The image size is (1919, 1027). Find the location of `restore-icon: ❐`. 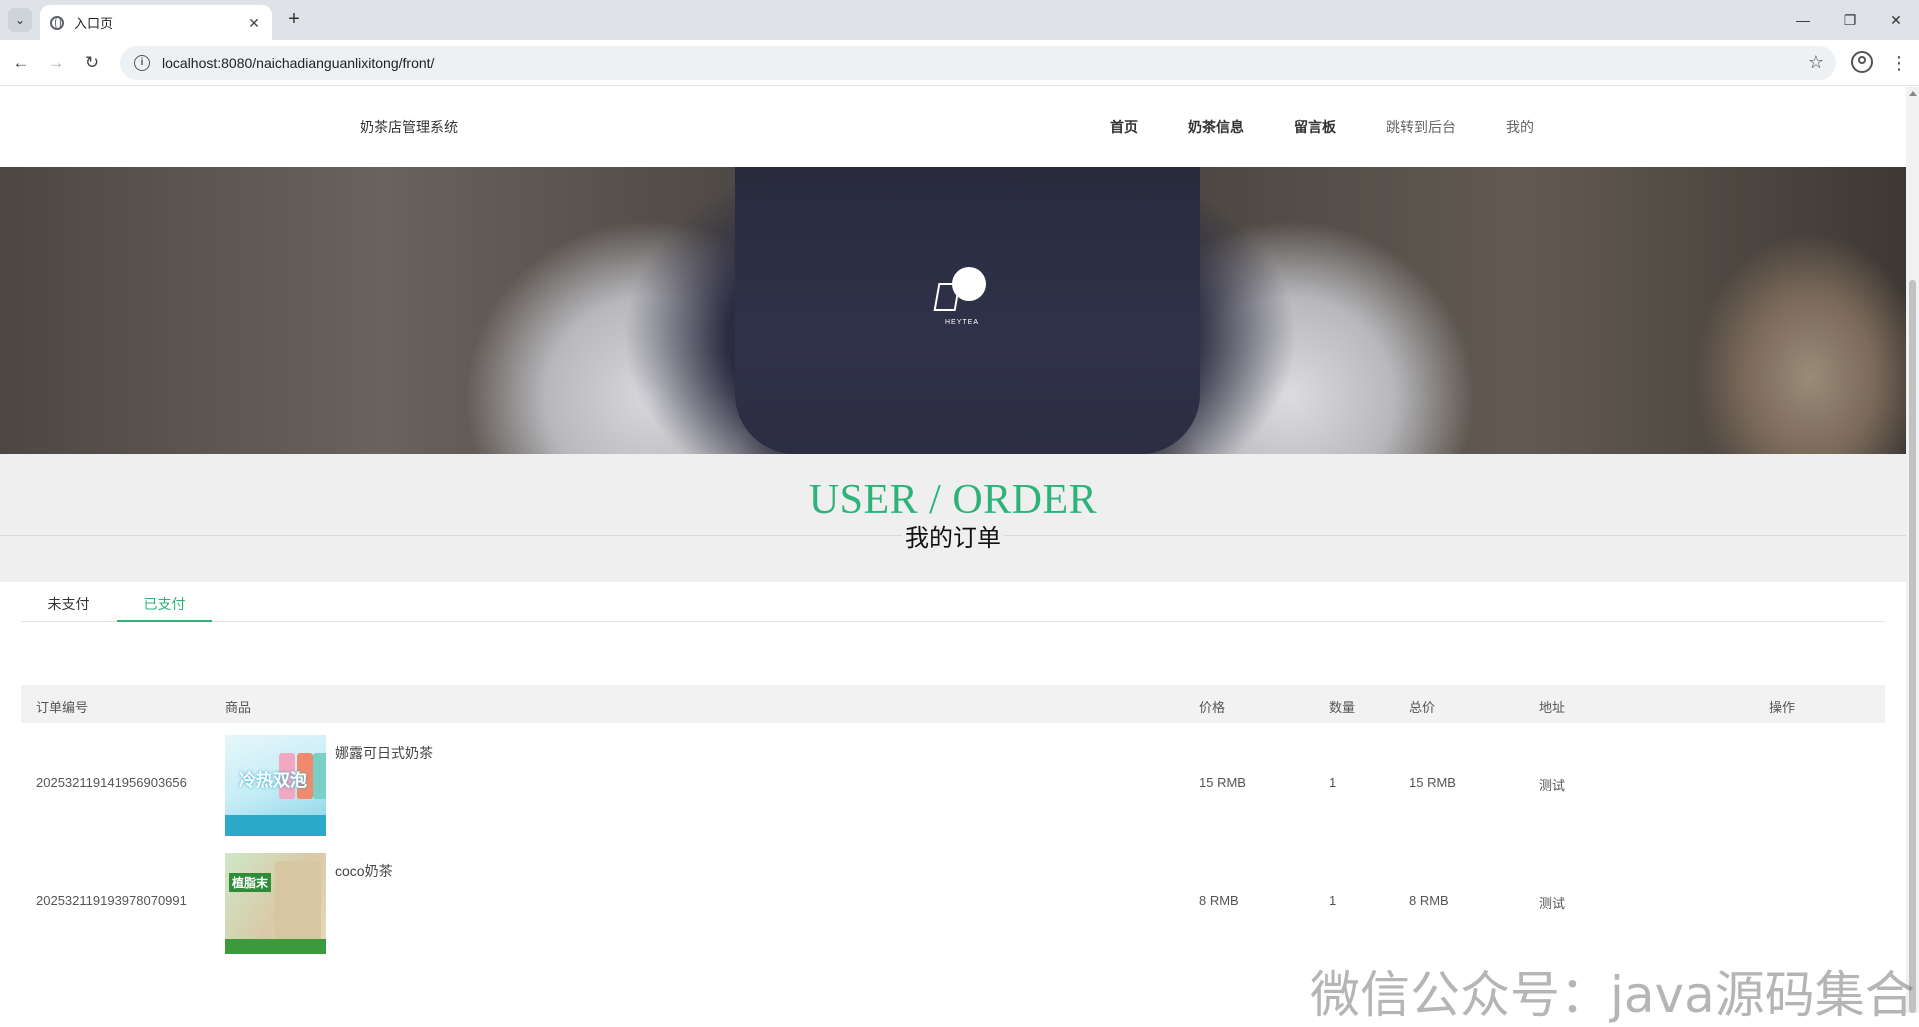

restore-icon: ❐ is located at coordinates (1850, 20).